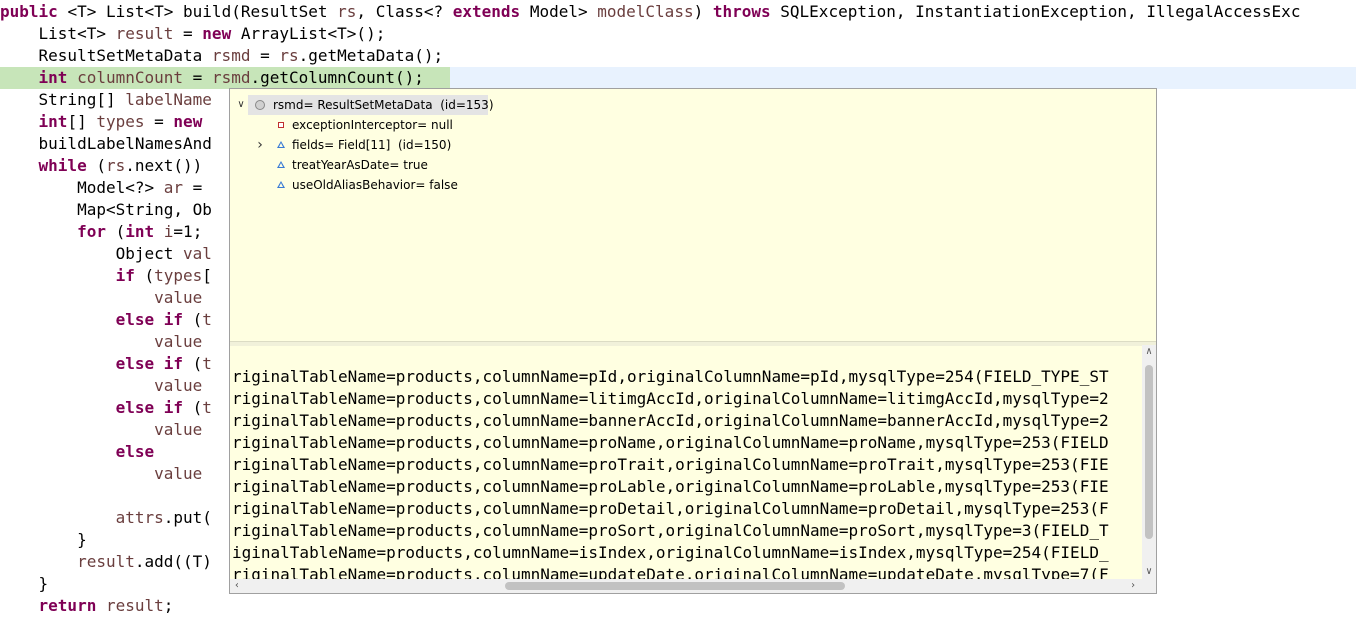  What do you see at coordinates (371, 145) in the screenshot?
I see `tree-field-label: fields= Field[11] (id=150)` at bounding box center [371, 145].